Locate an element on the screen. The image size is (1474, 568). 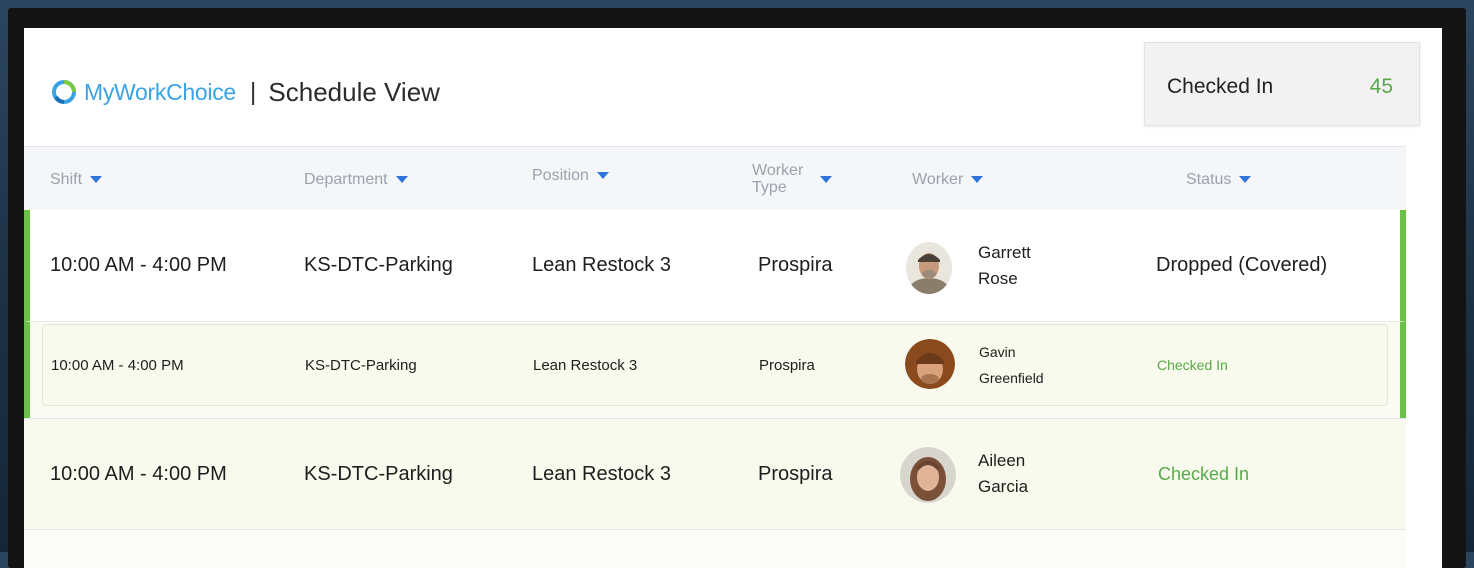
brand-logo-icon is located at coordinates (64, 92).